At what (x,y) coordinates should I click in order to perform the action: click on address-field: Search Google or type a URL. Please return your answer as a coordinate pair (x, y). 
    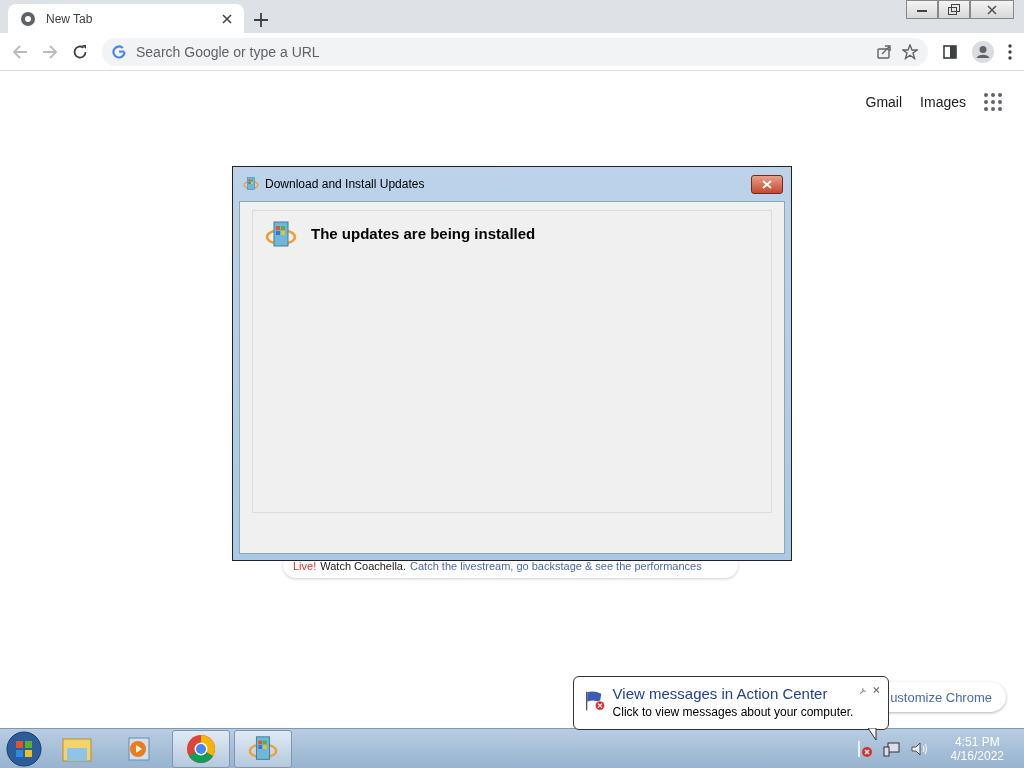
    Looking at the image, I should click on (515, 51).